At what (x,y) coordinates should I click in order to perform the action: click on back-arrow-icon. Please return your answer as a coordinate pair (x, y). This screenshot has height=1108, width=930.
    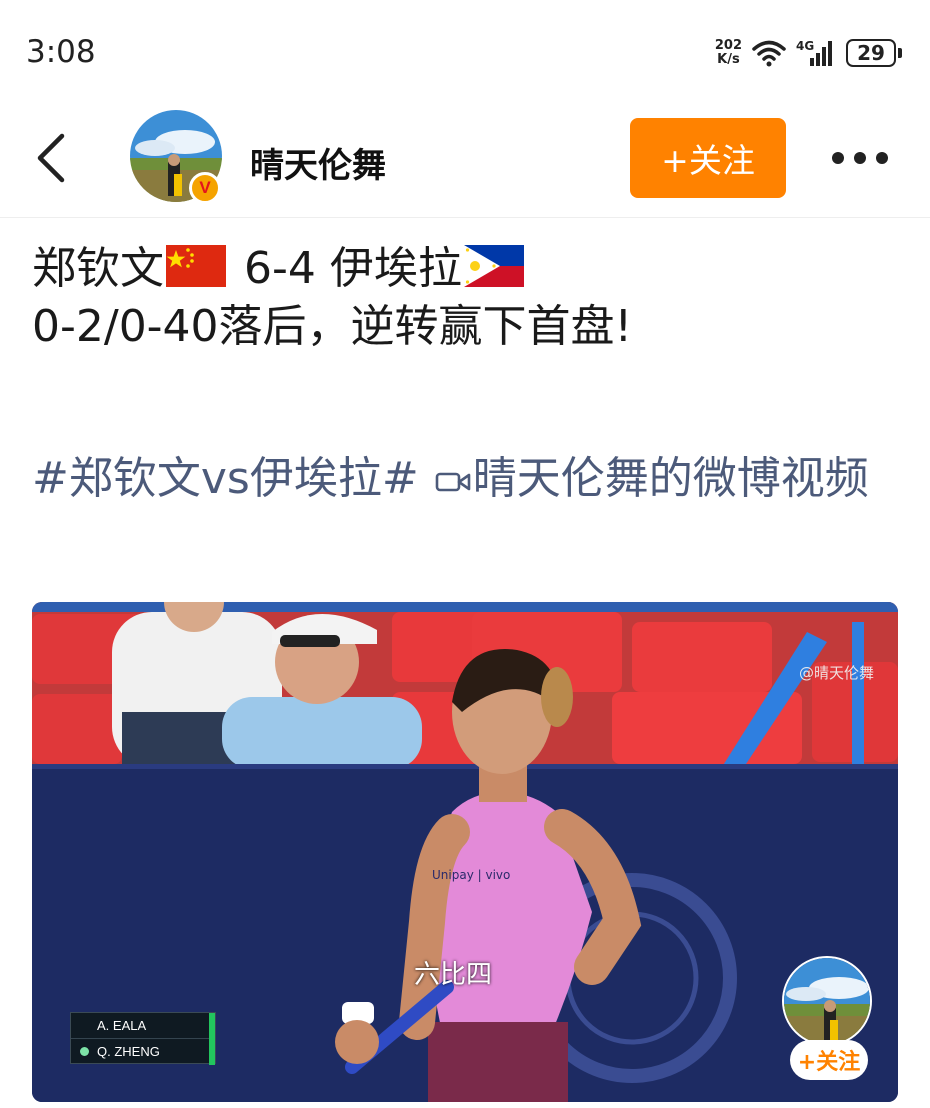
    Looking at the image, I should click on (52, 158).